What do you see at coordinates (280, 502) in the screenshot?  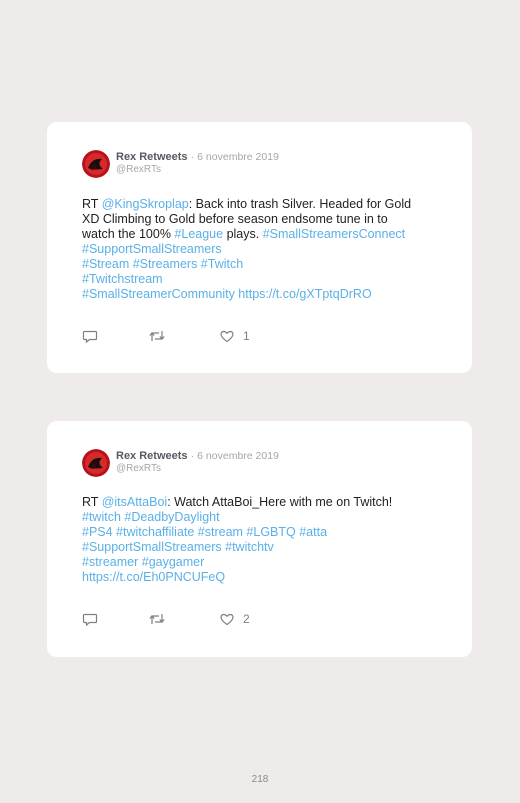 I see `text-fragment: : Watch AttaBoi_Here with me on Twitch!` at bounding box center [280, 502].